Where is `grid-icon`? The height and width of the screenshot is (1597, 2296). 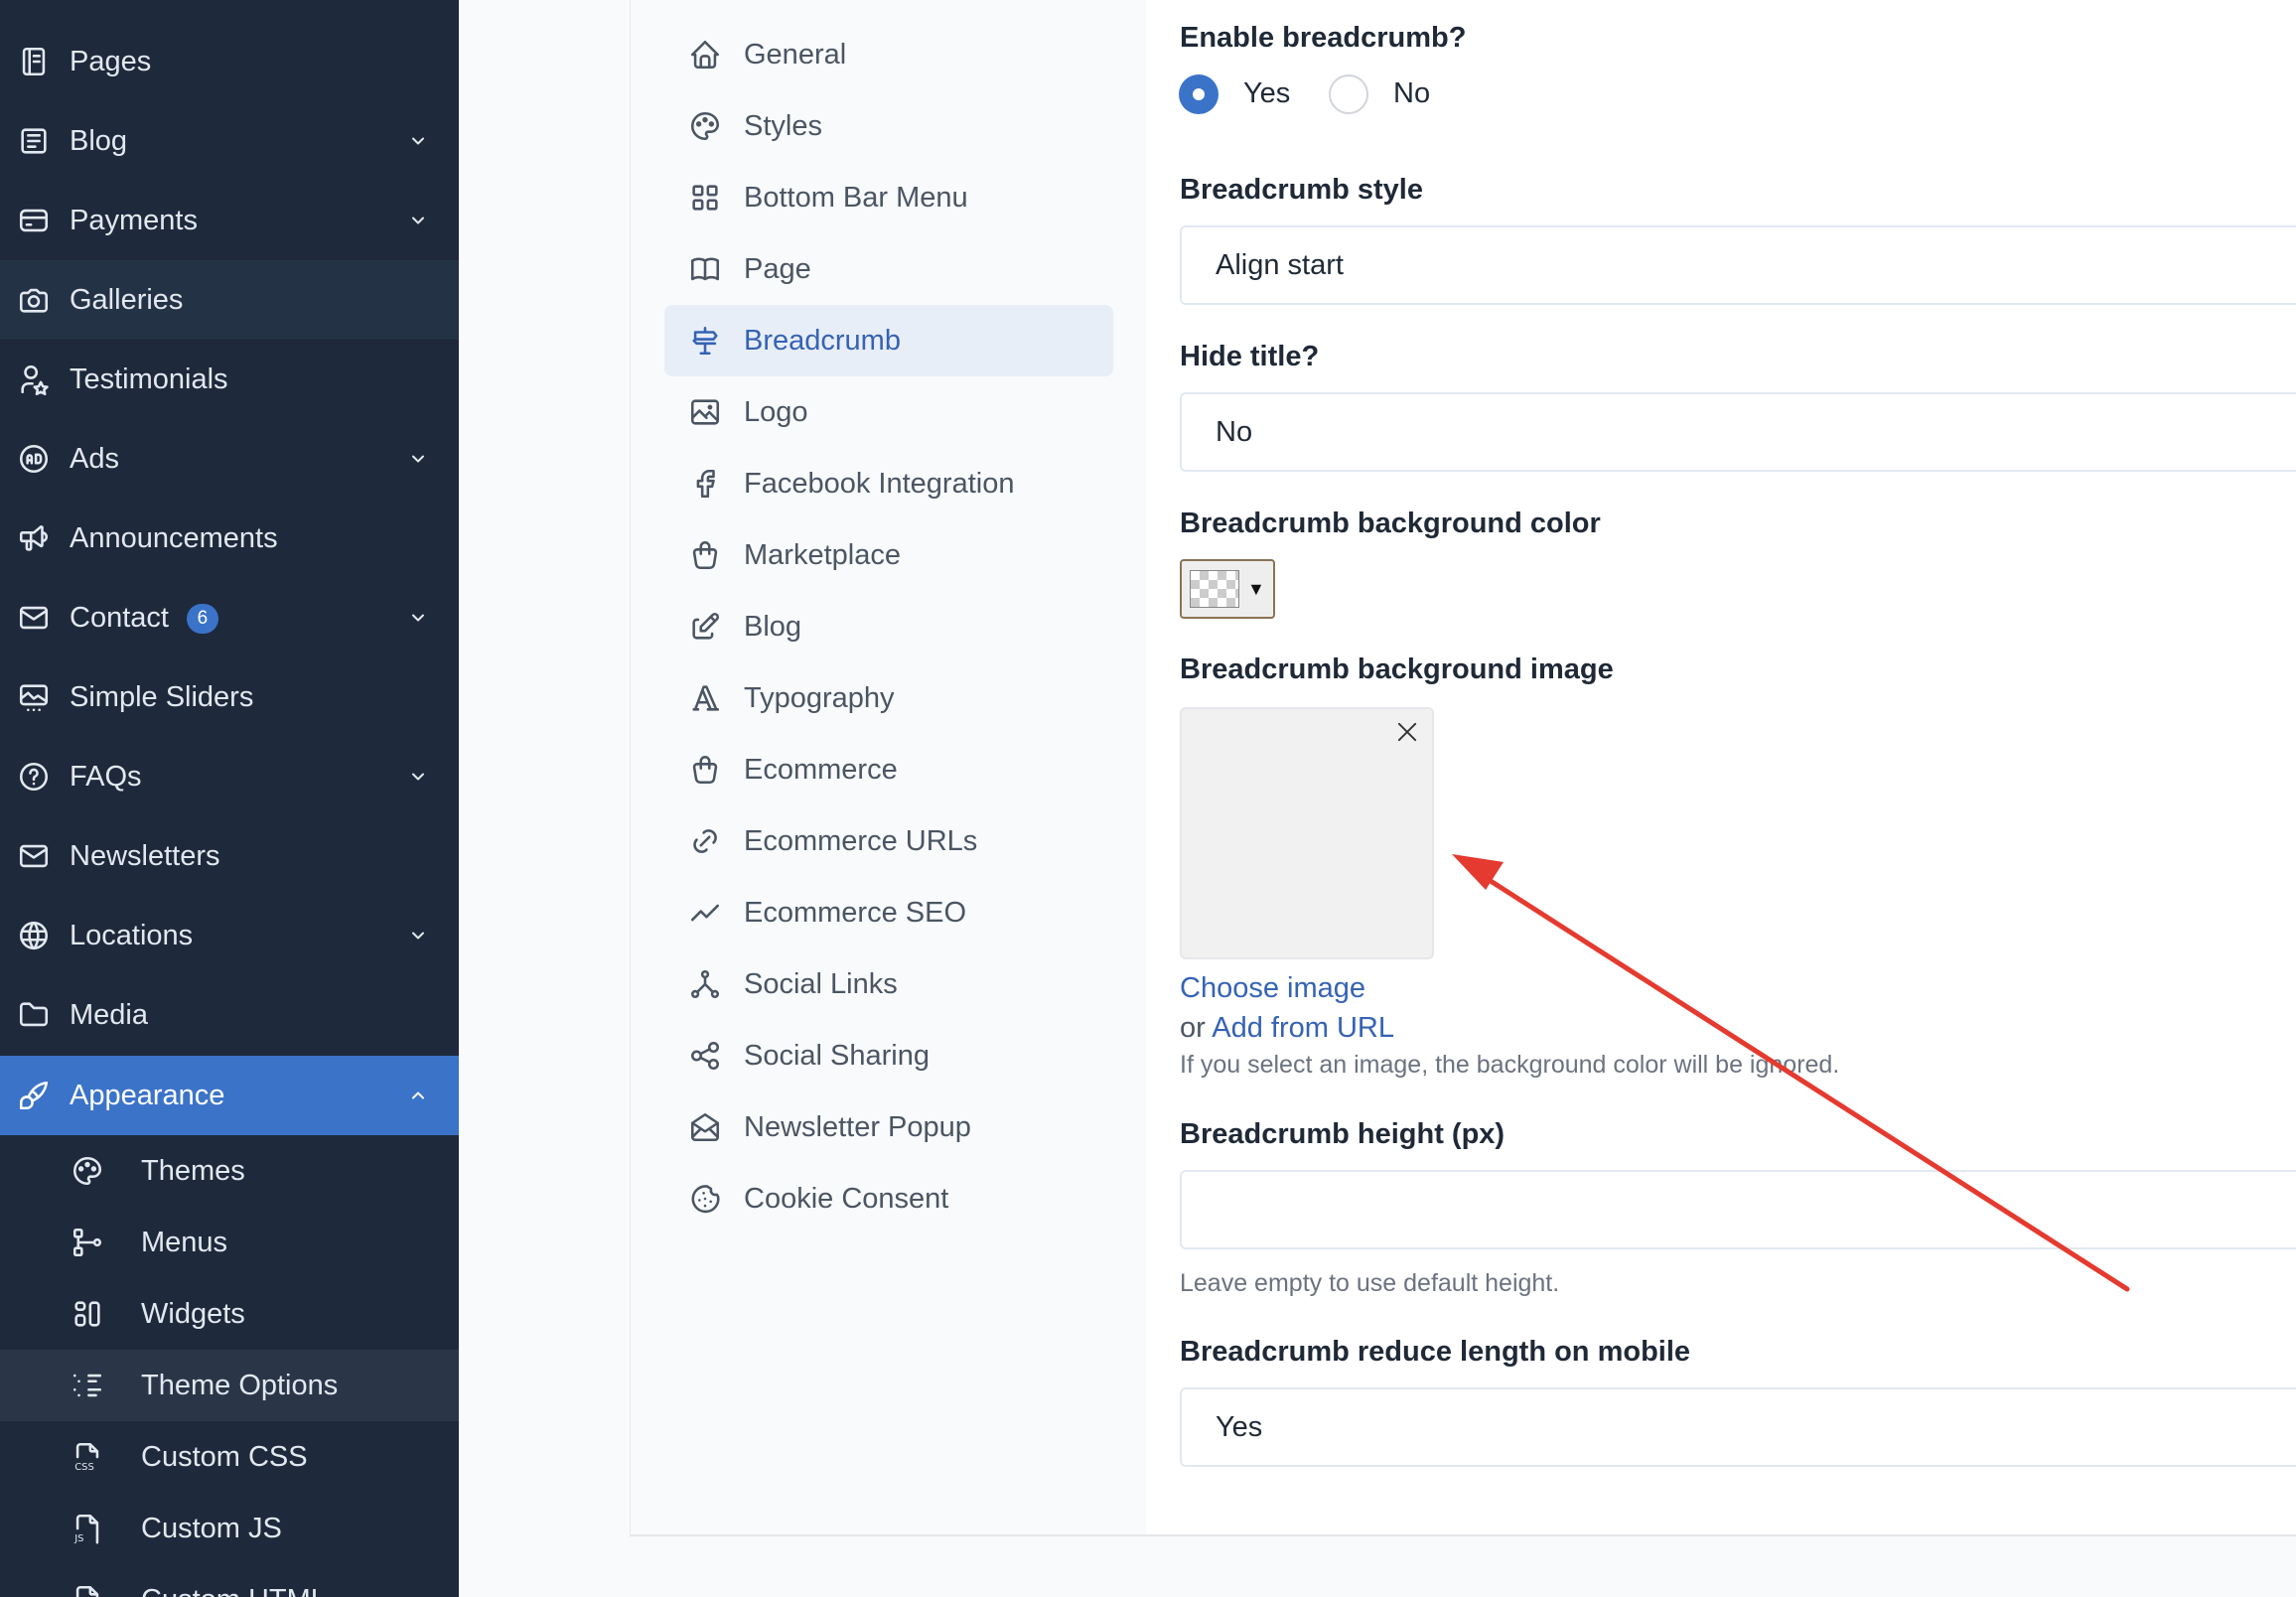
grid-icon is located at coordinates (705, 198).